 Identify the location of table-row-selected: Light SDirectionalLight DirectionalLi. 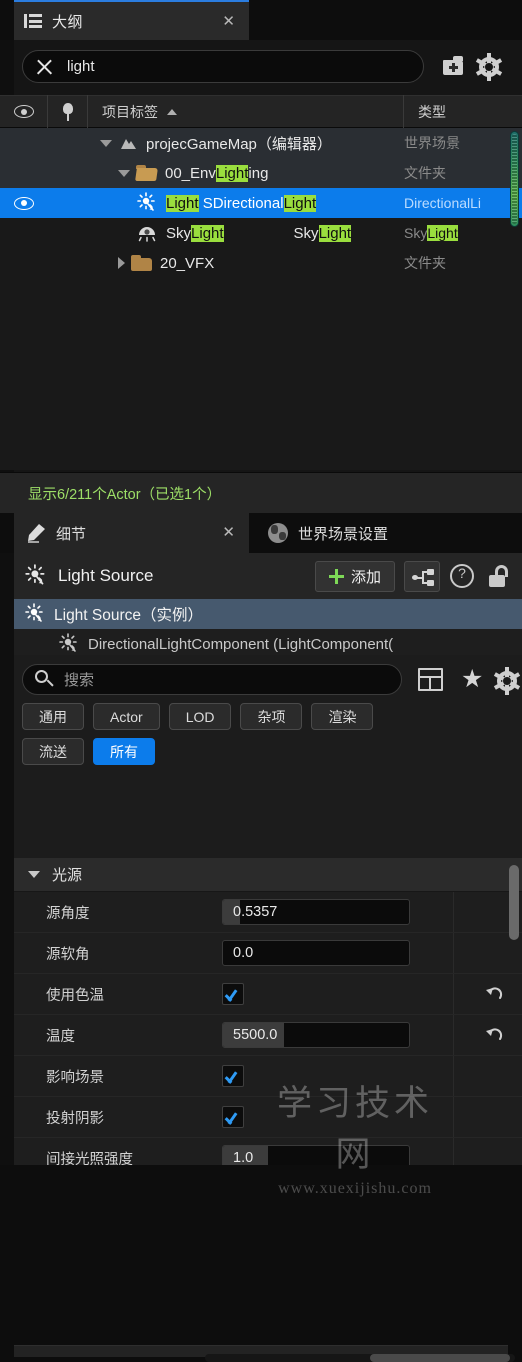
(261, 203).